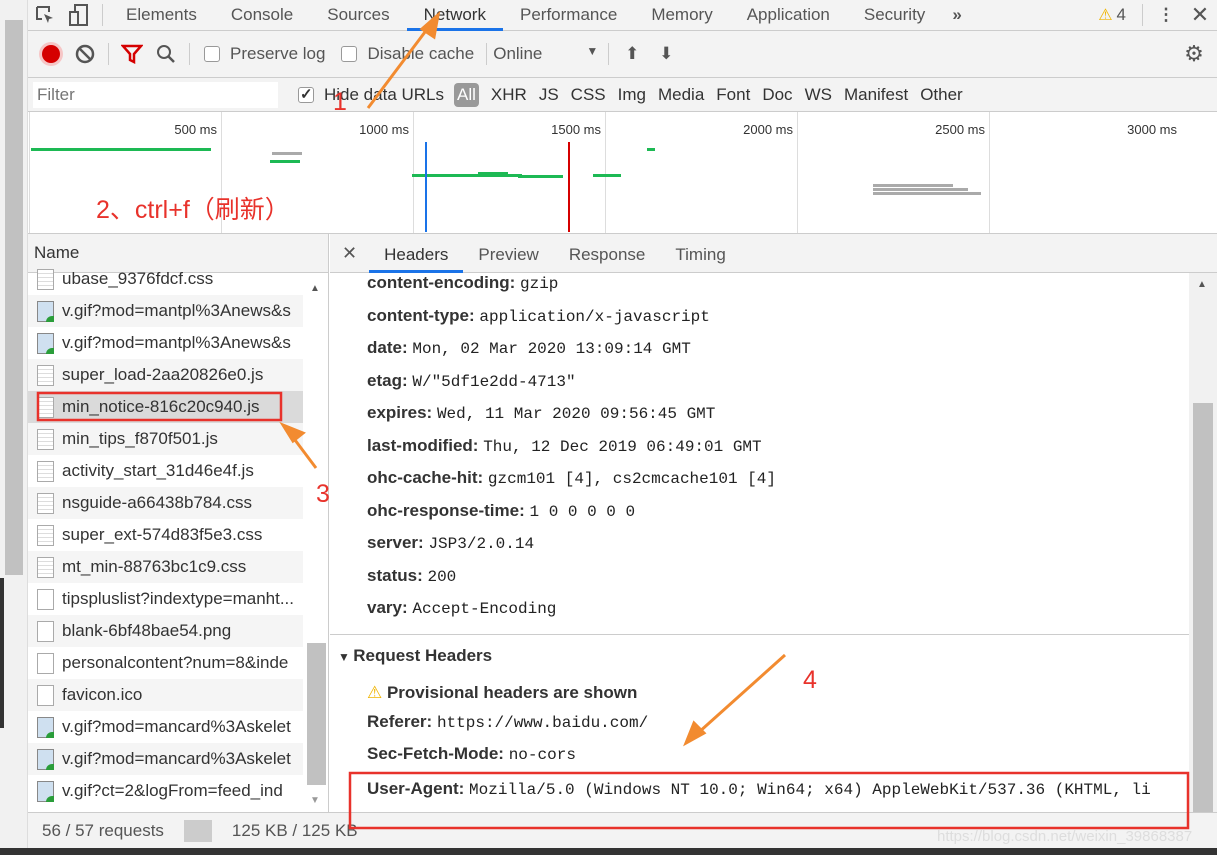  What do you see at coordinates (51, 54) in the screenshot?
I see `record-icon` at bounding box center [51, 54].